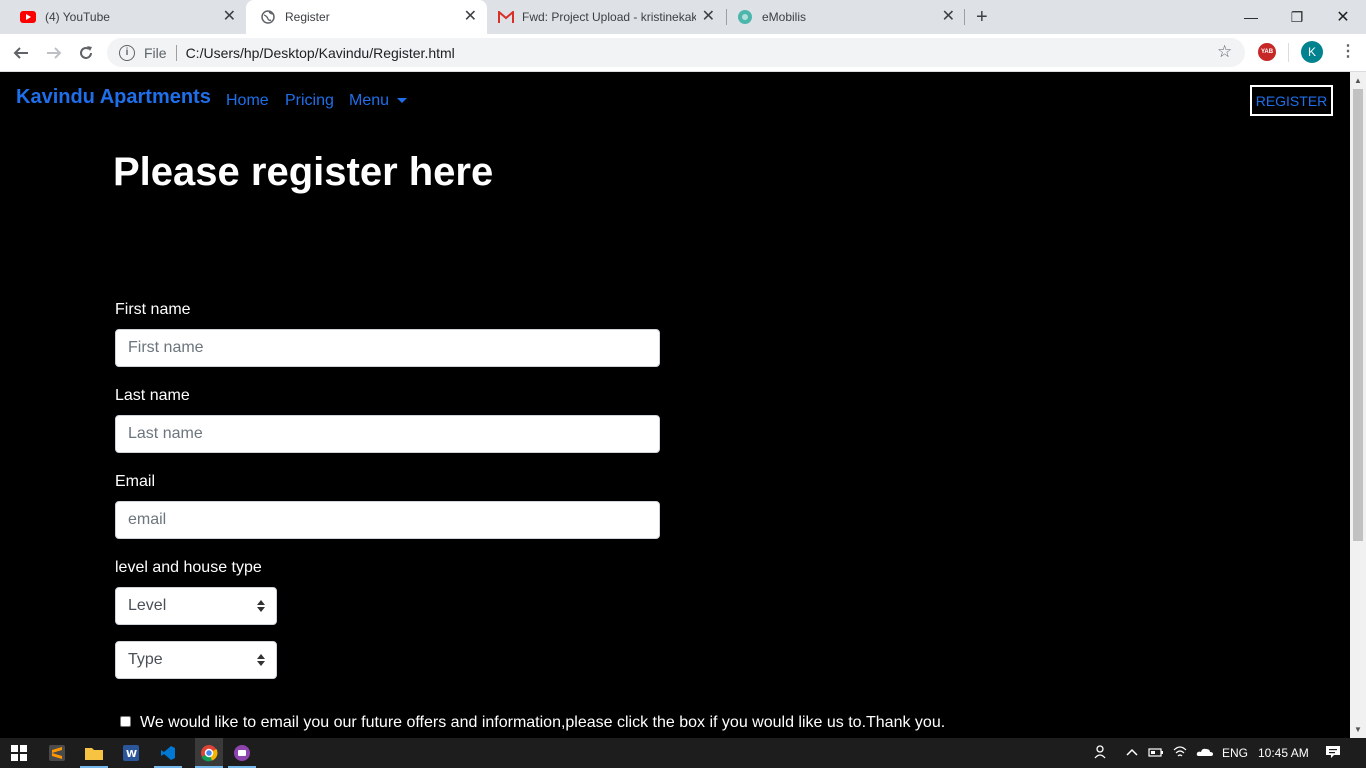 The width and height of the screenshot is (1366, 768). I want to click on nav-home: Home, so click(247, 101).